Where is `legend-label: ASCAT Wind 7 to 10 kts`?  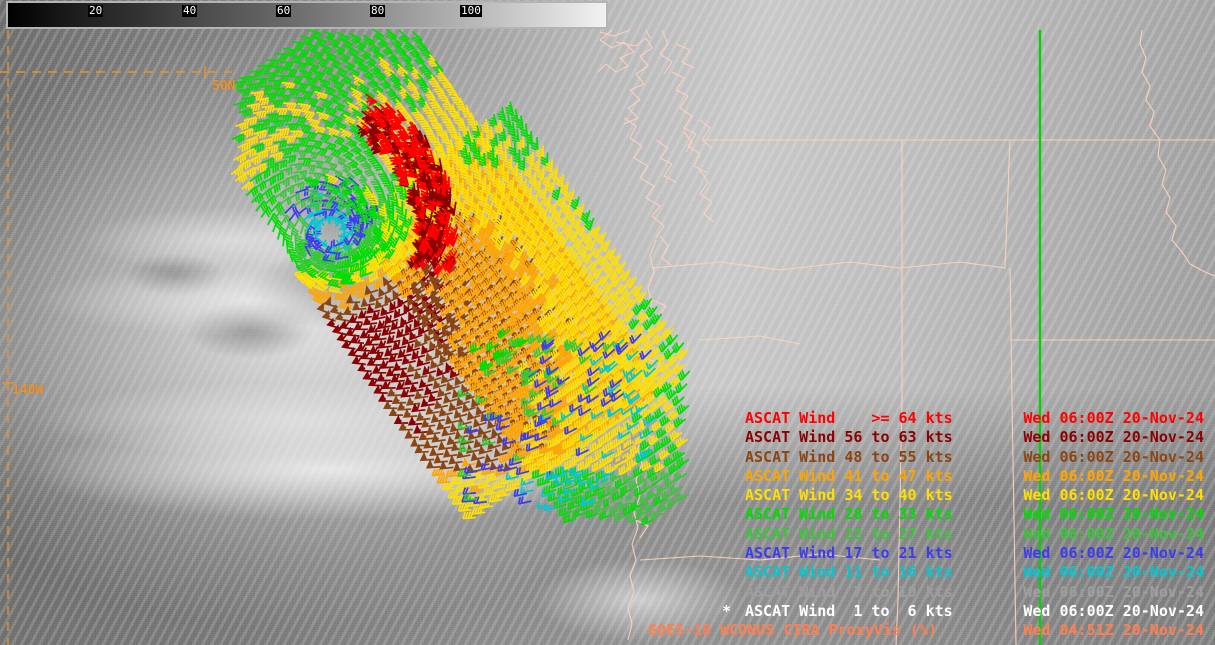 legend-label: ASCAT Wind 7 to 10 kts is located at coordinates (849, 591).